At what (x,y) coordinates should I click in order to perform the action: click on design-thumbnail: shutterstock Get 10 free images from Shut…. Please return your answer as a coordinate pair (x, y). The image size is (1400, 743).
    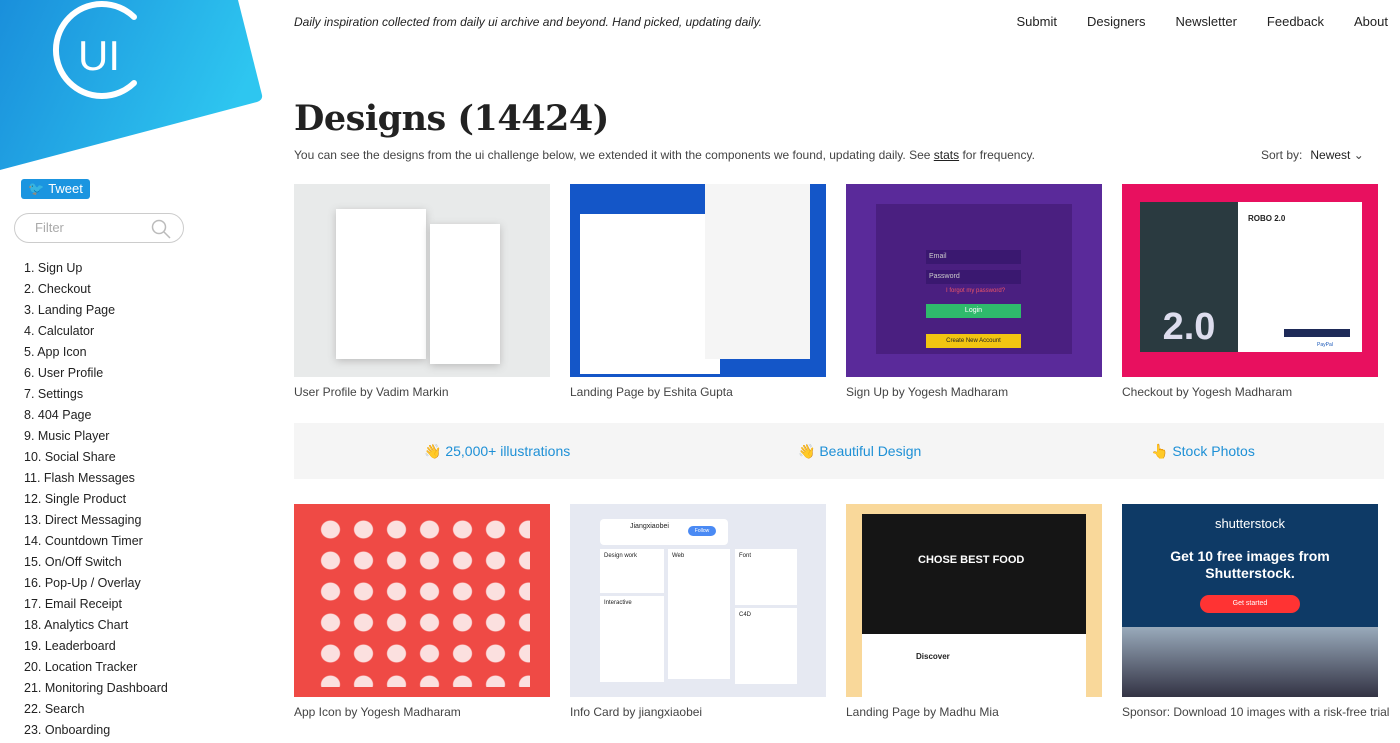
    Looking at the image, I should click on (1250, 600).